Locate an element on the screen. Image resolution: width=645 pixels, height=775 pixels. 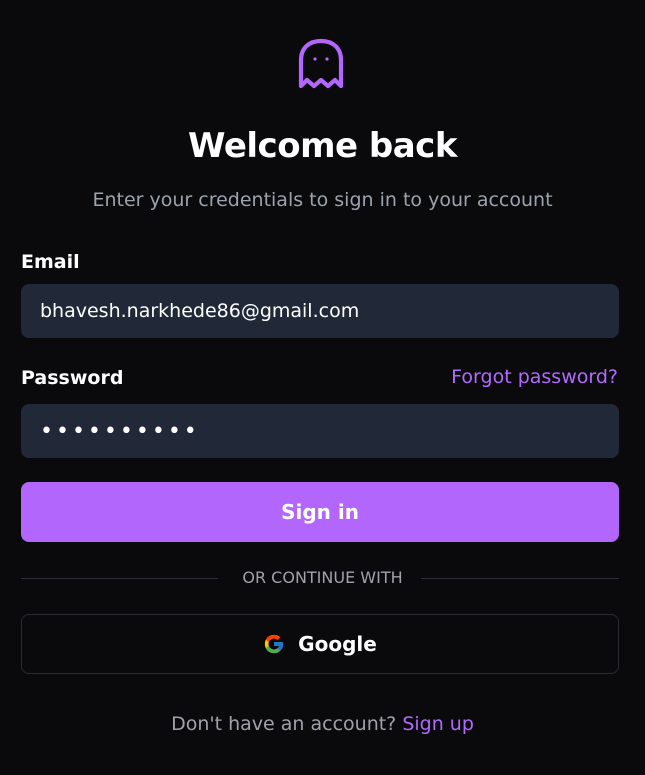
page-title: Welcome back is located at coordinates (322, 146).